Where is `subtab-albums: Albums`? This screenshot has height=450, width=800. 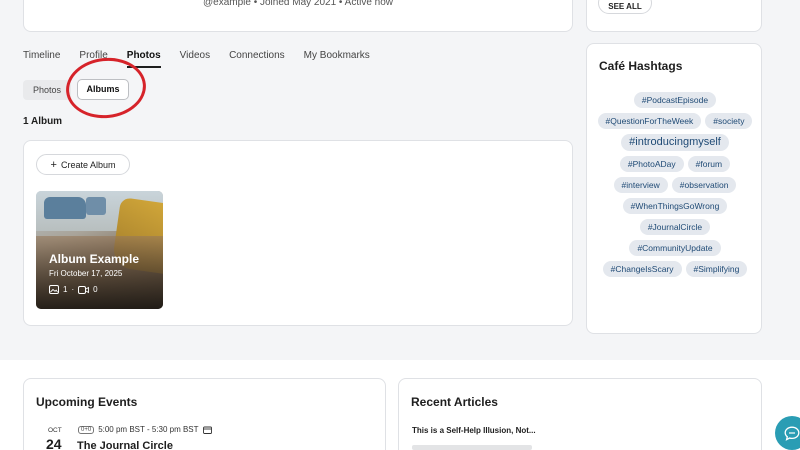 subtab-albums: Albums is located at coordinates (103, 89).